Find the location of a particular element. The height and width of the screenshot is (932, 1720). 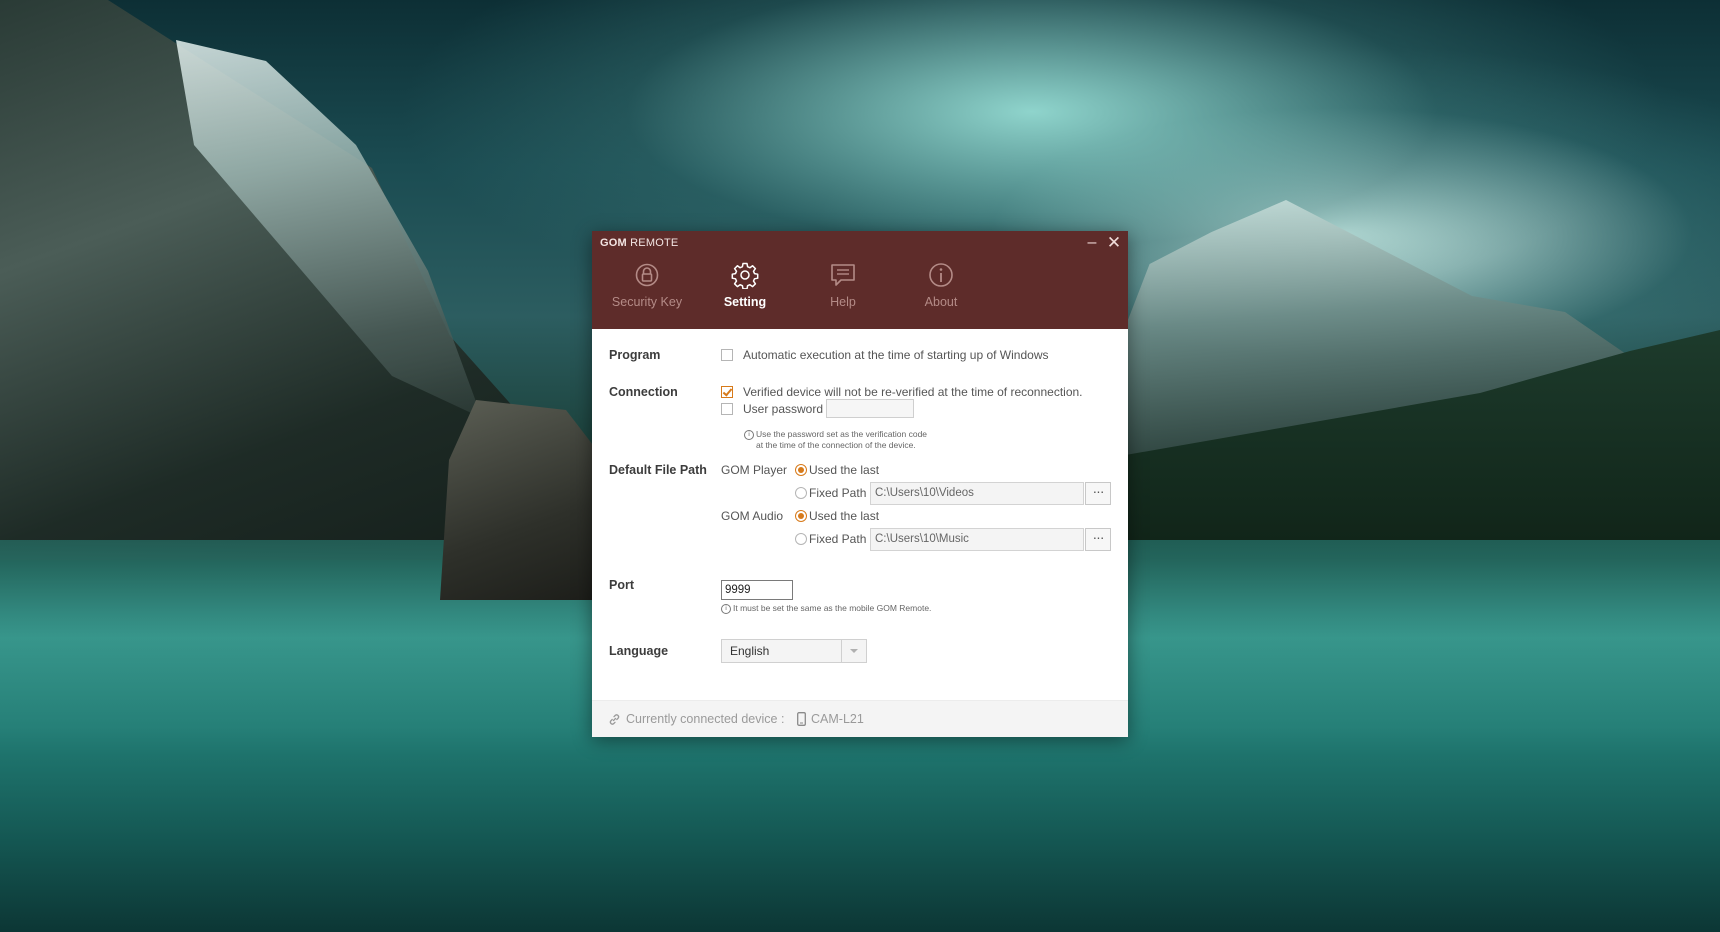

audio-fixed-path-label: Fixed Path is located at coordinates (837, 539).